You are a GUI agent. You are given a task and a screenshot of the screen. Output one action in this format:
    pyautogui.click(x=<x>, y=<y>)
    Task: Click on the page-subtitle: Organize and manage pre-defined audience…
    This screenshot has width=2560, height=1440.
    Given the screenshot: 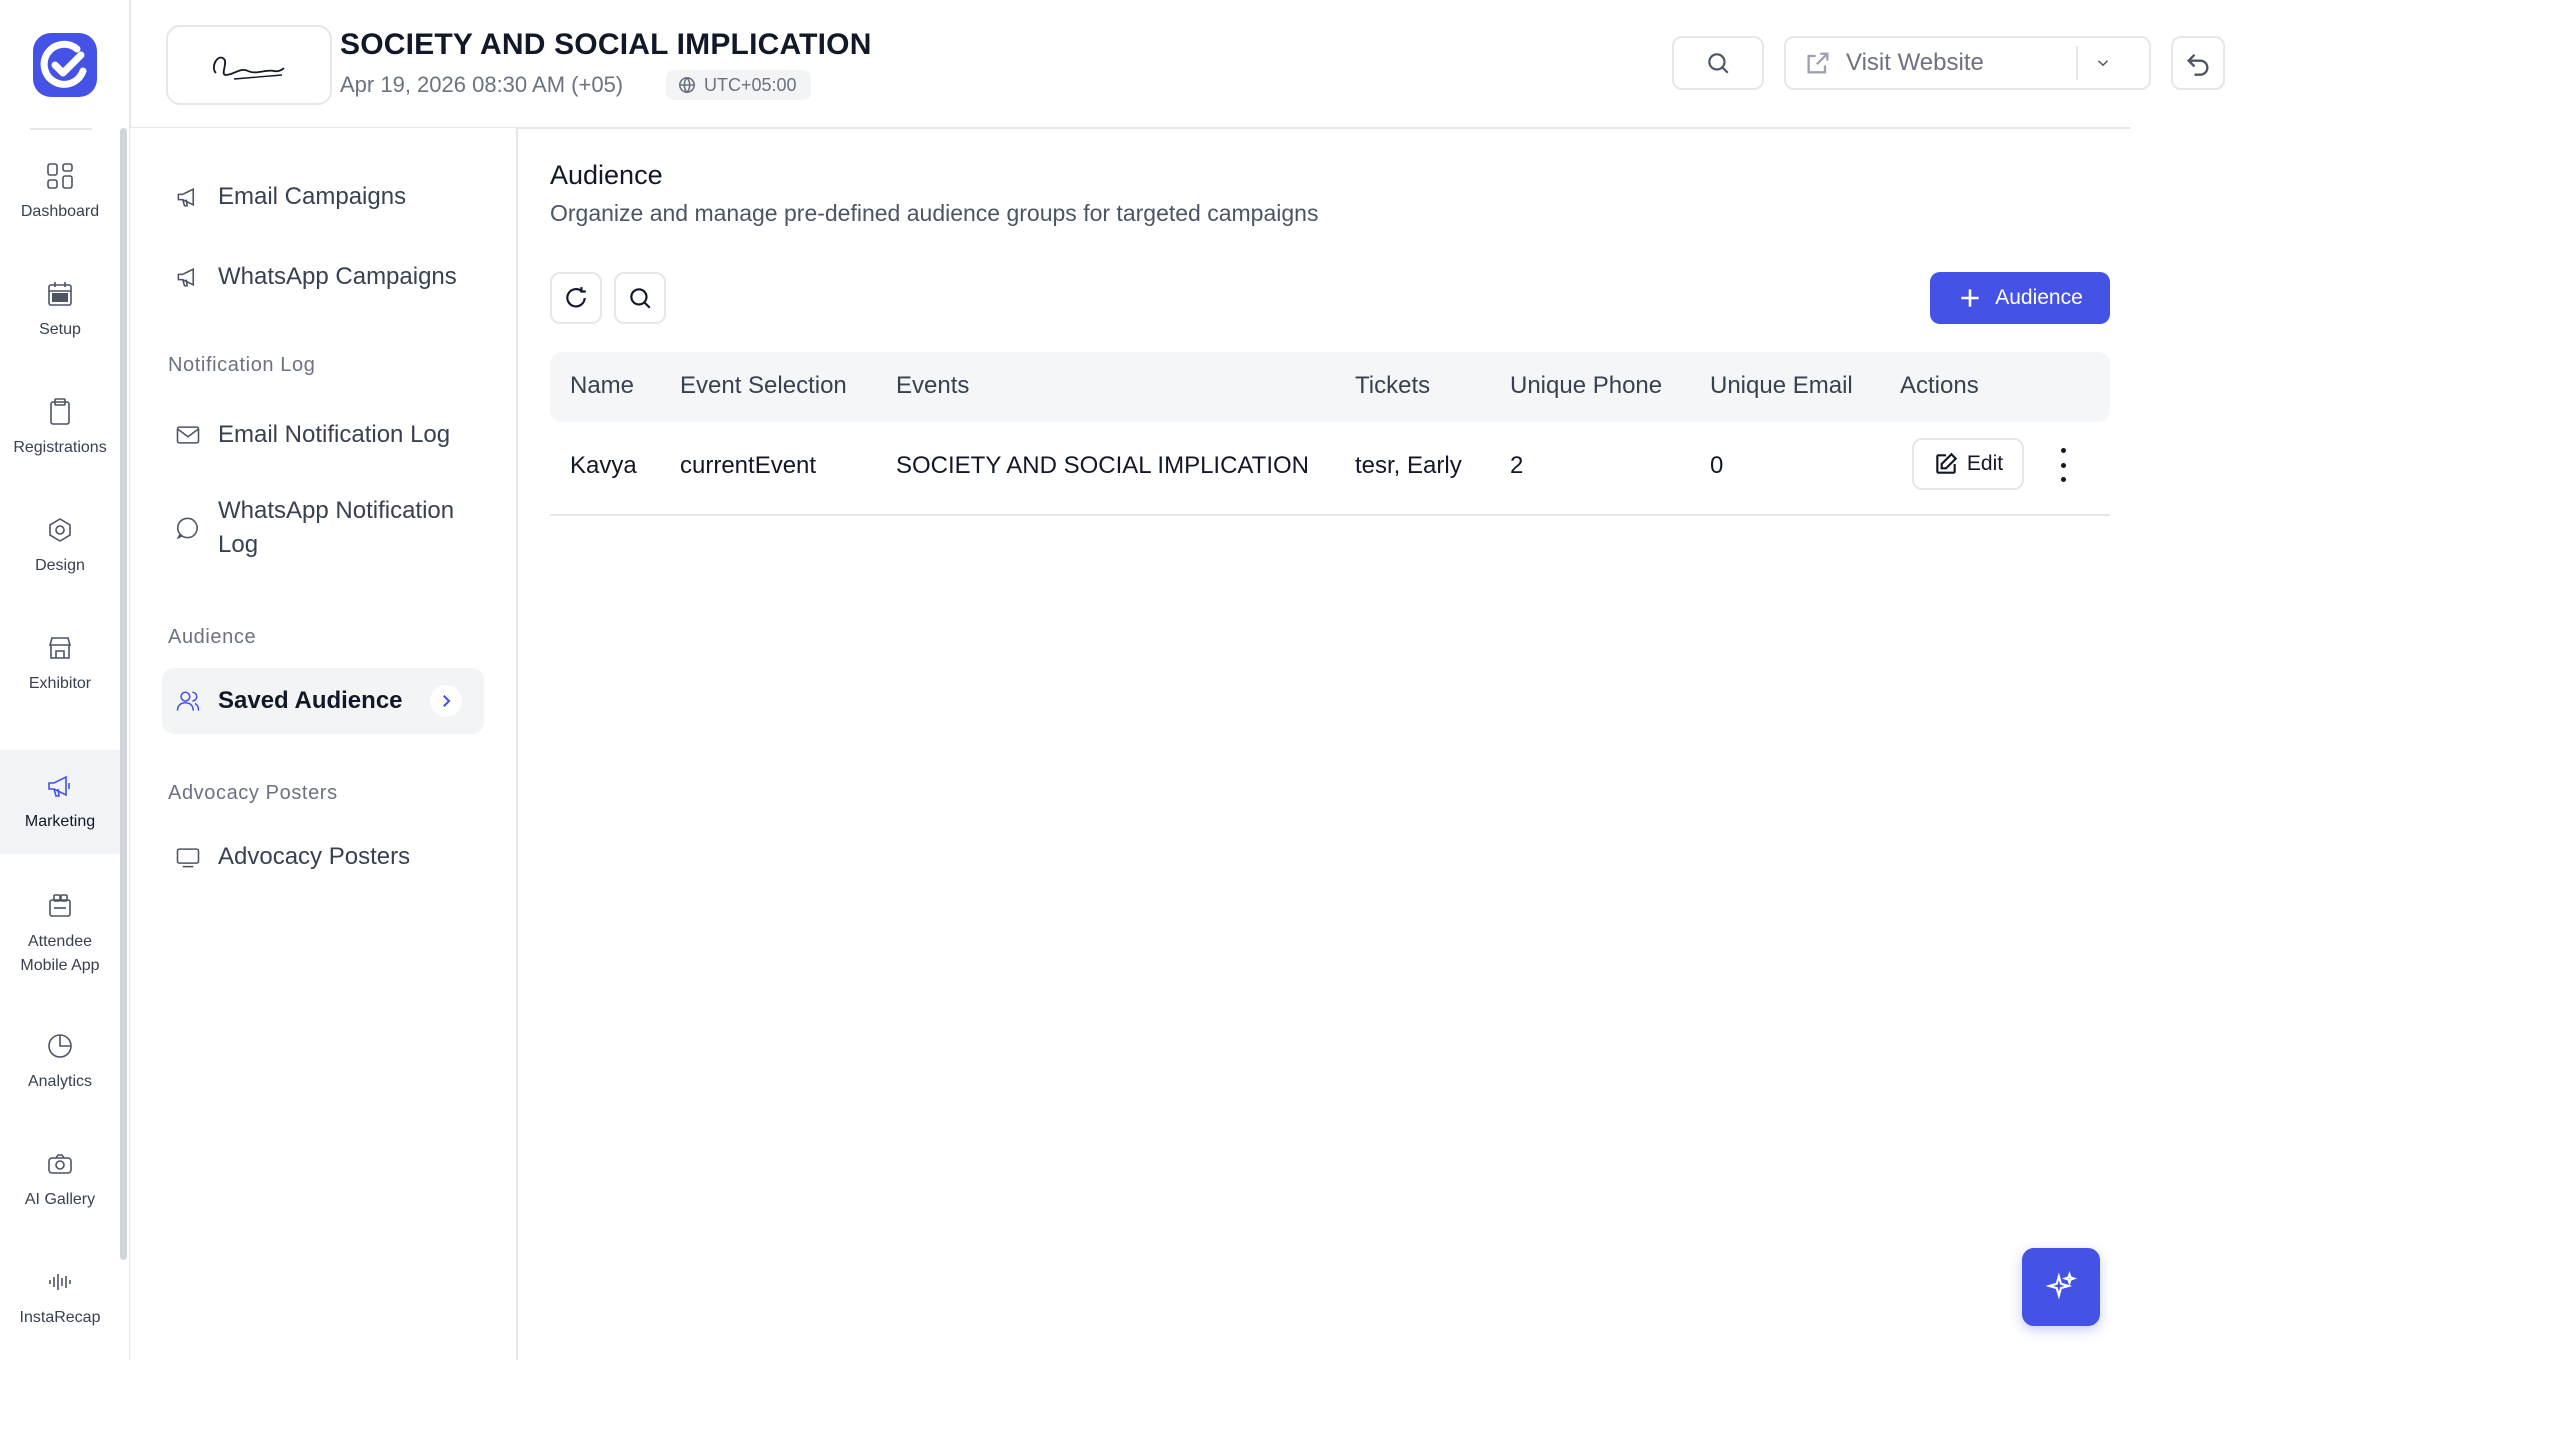 What is the action you would take?
    pyautogui.click(x=934, y=213)
    